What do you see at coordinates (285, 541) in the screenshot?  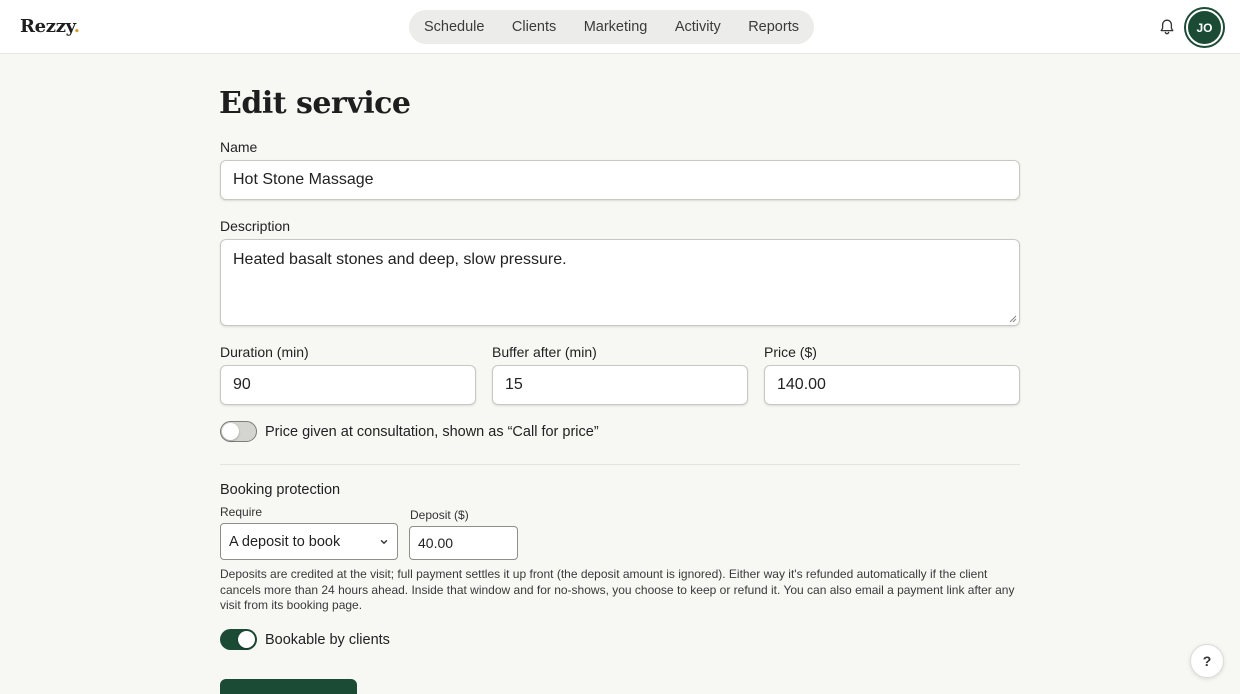 I see `require-select-value: A deposit to book` at bounding box center [285, 541].